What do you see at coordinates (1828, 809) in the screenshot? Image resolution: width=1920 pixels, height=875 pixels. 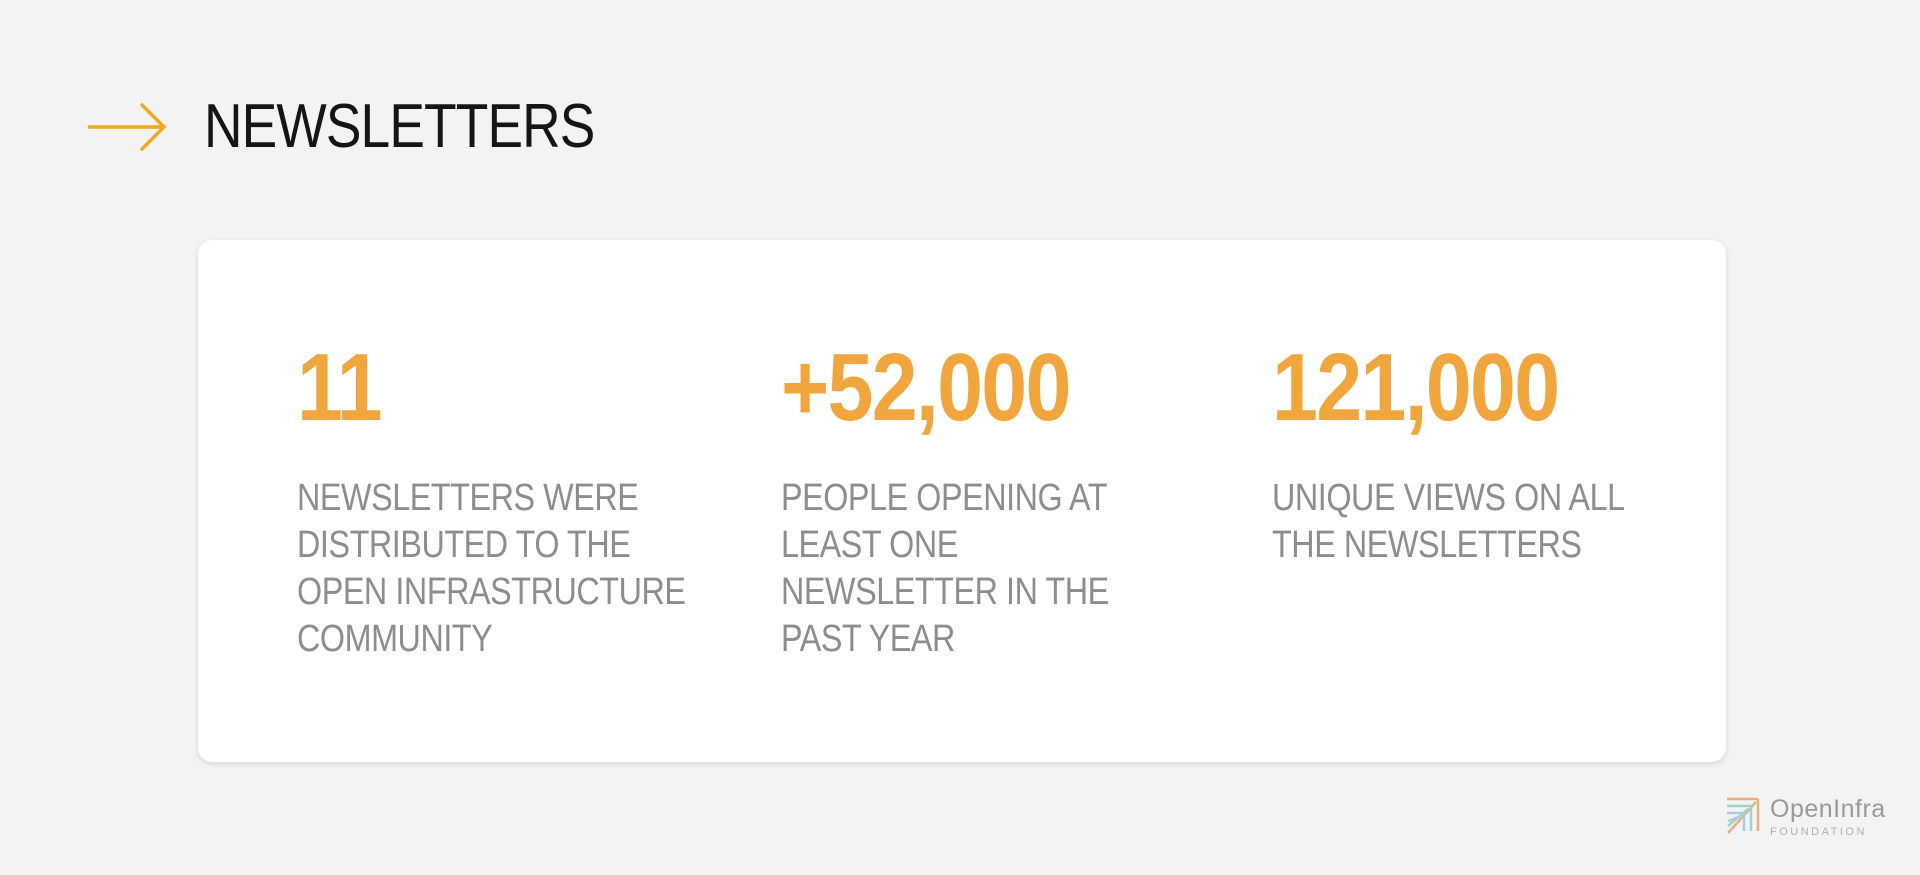 I see `logo-name: OpenInfra` at bounding box center [1828, 809].